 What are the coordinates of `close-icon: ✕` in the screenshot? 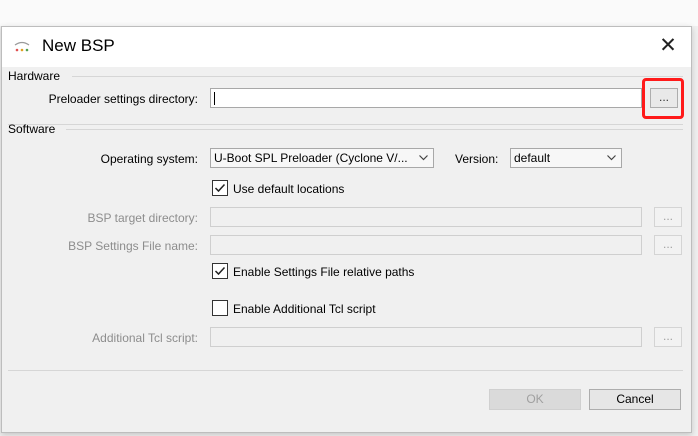 It's located at (668, 45).